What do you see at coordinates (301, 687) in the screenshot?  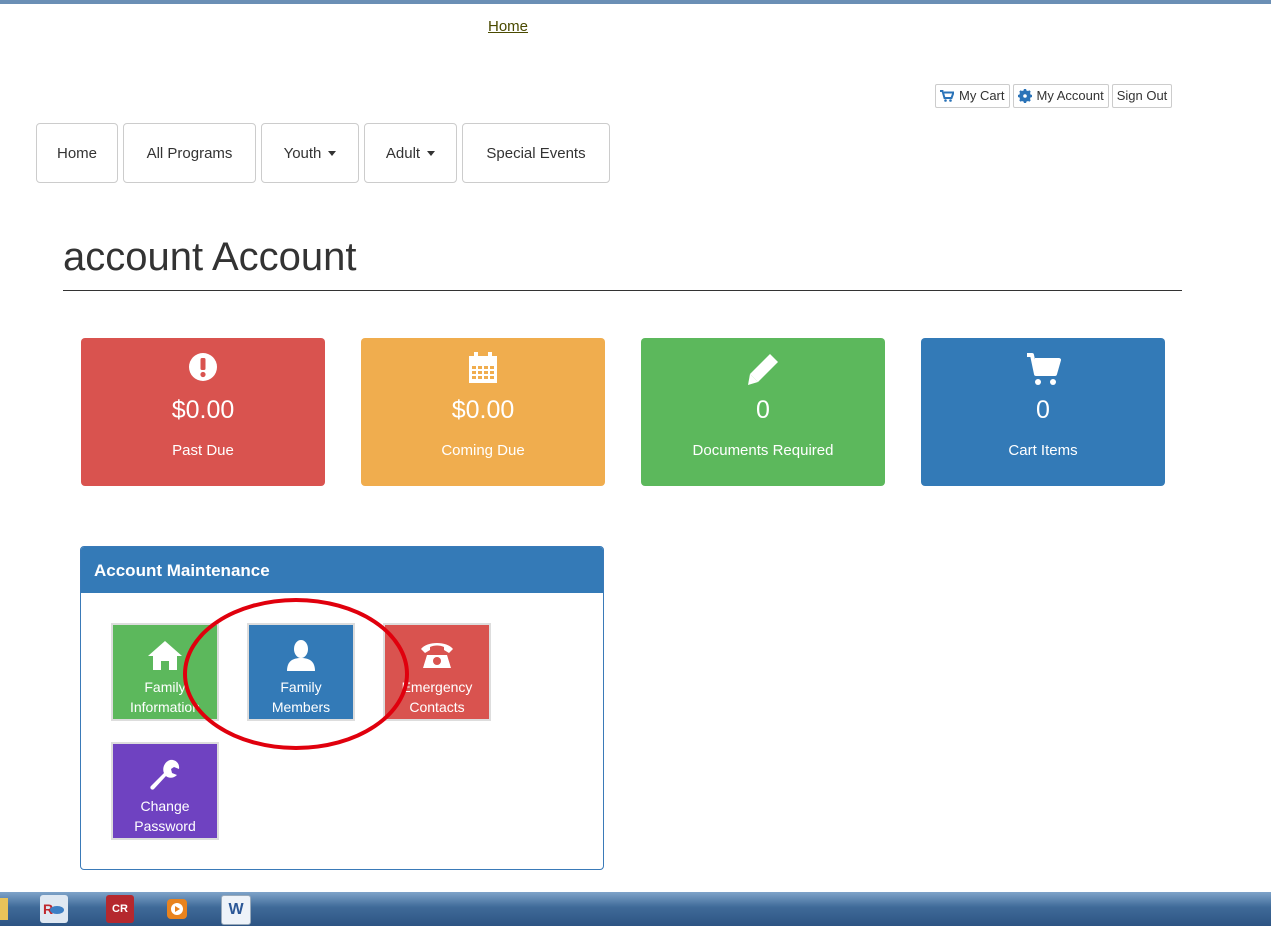 I see `family-members-line1: Family` at bounding box center [301, 687].